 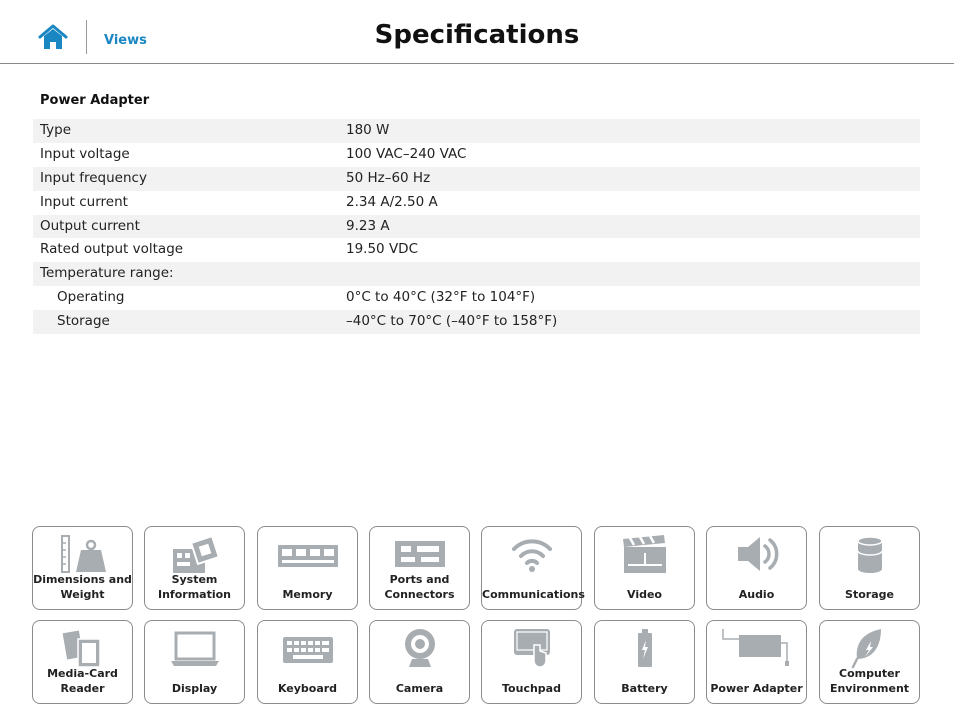 What do you see at coordinates (476, 250) in the screenshot?
I see `table-row: Rated output voltage 19.50 VDC` at bounding box center [476, 250].